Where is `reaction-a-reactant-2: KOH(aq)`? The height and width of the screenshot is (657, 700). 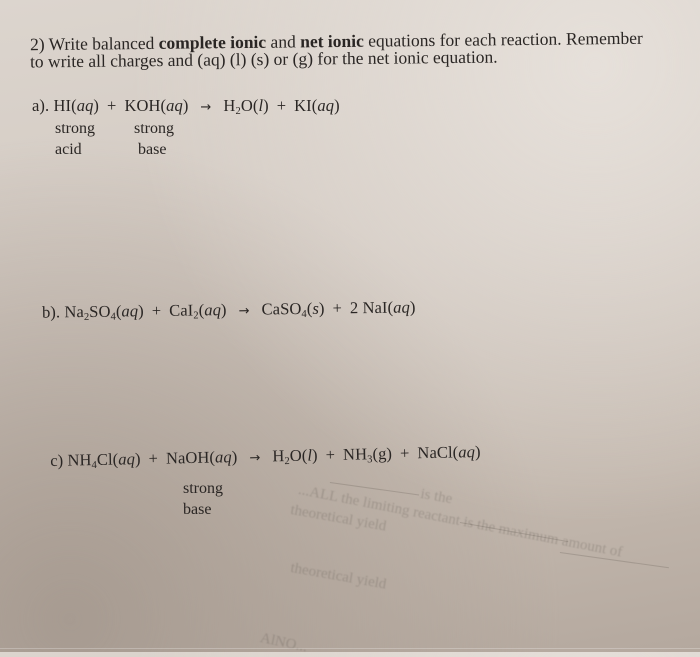 reaction-a-reactant-2: KOH(aq) is located at coordinates (156, 105).